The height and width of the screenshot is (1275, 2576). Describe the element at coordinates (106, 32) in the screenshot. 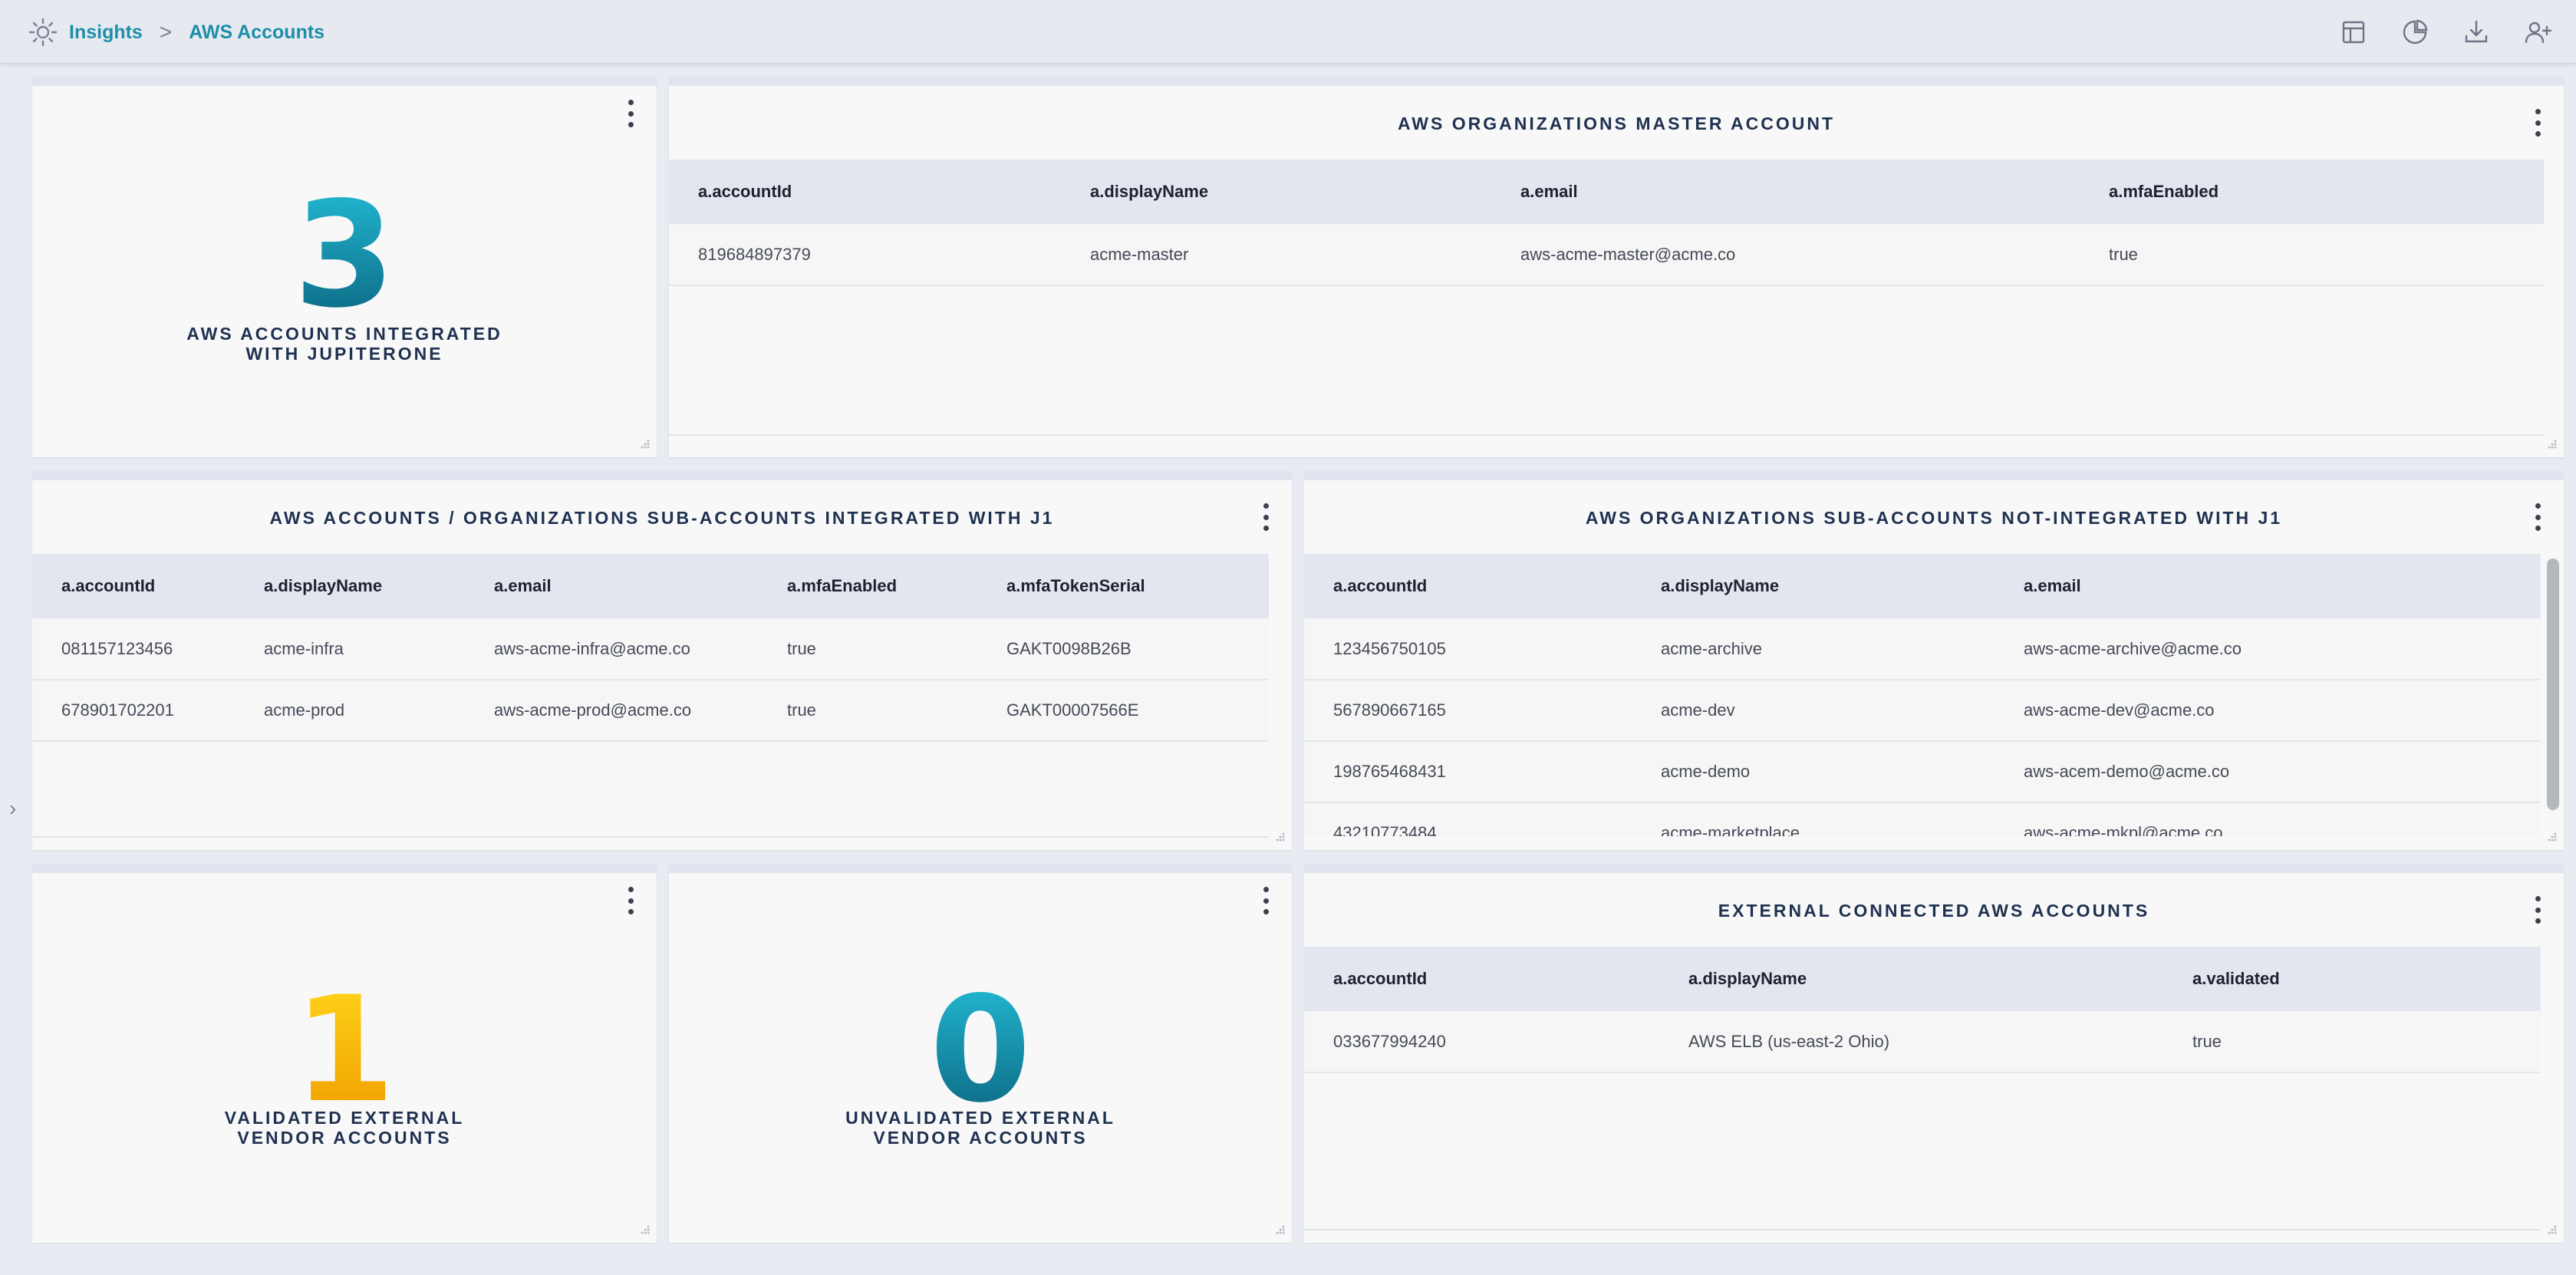

I see `breadcrumb-insights: Insights` at that location.